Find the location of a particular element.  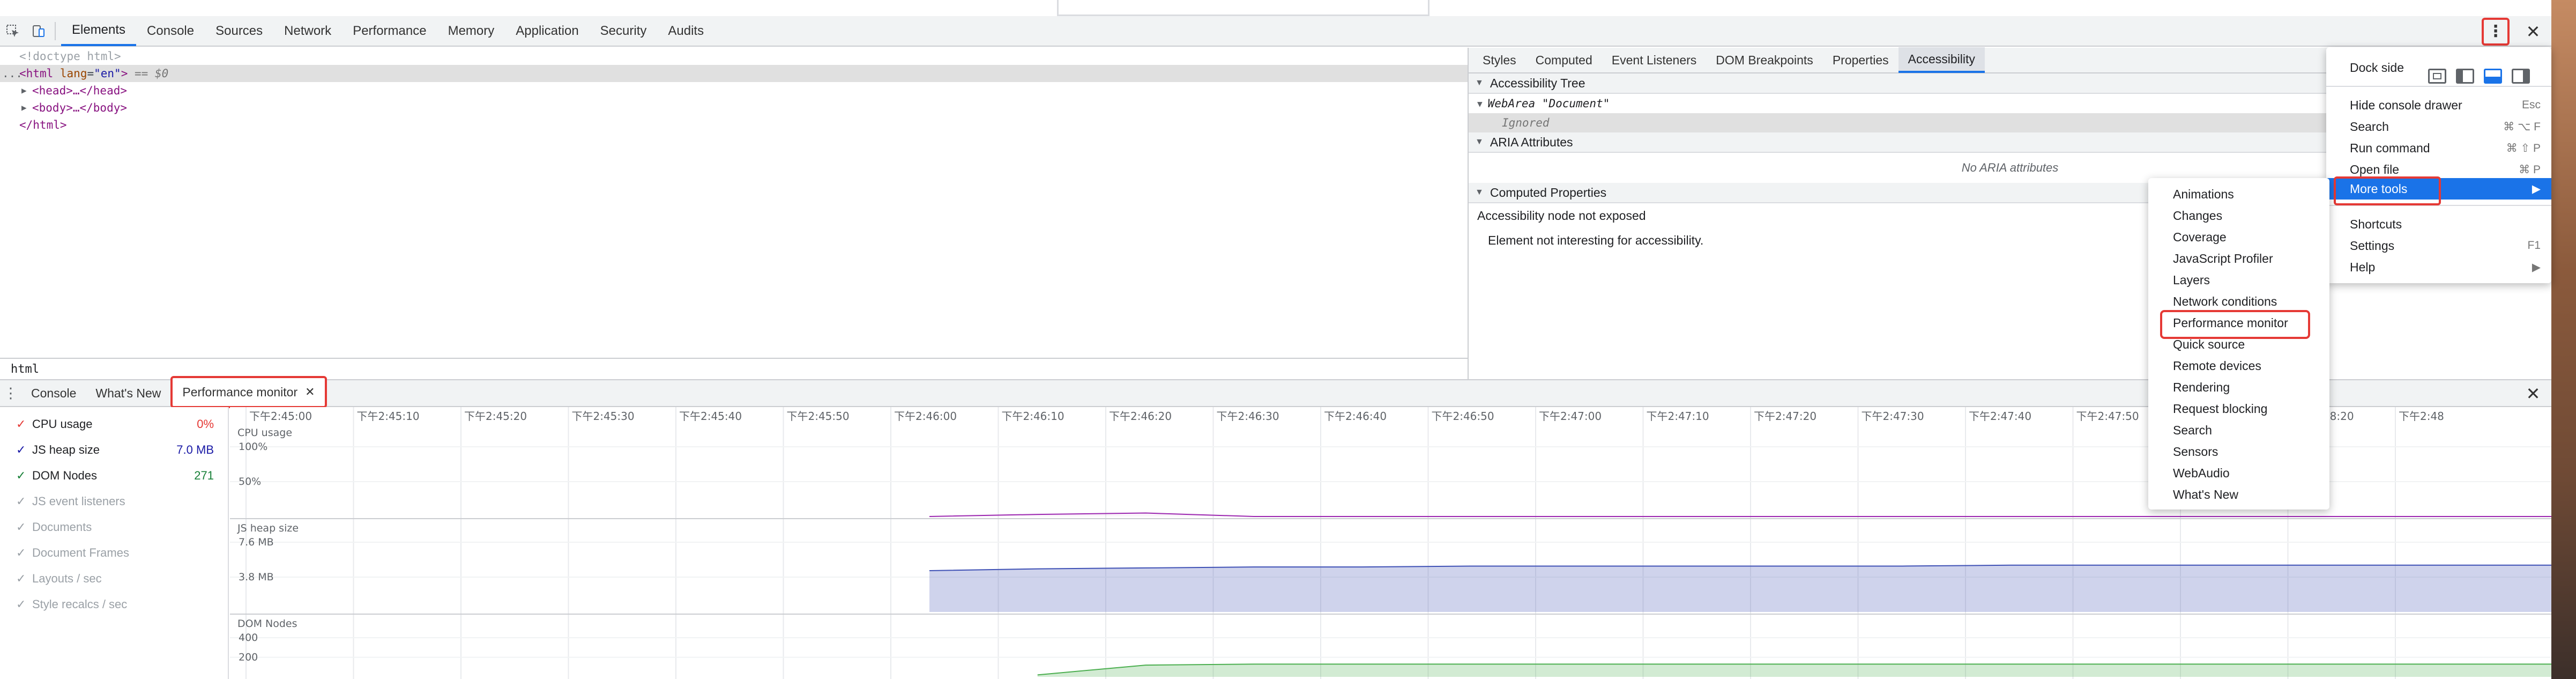

metric-row: ✓ Style recalcs / sec is located at coordinates (114, 604).